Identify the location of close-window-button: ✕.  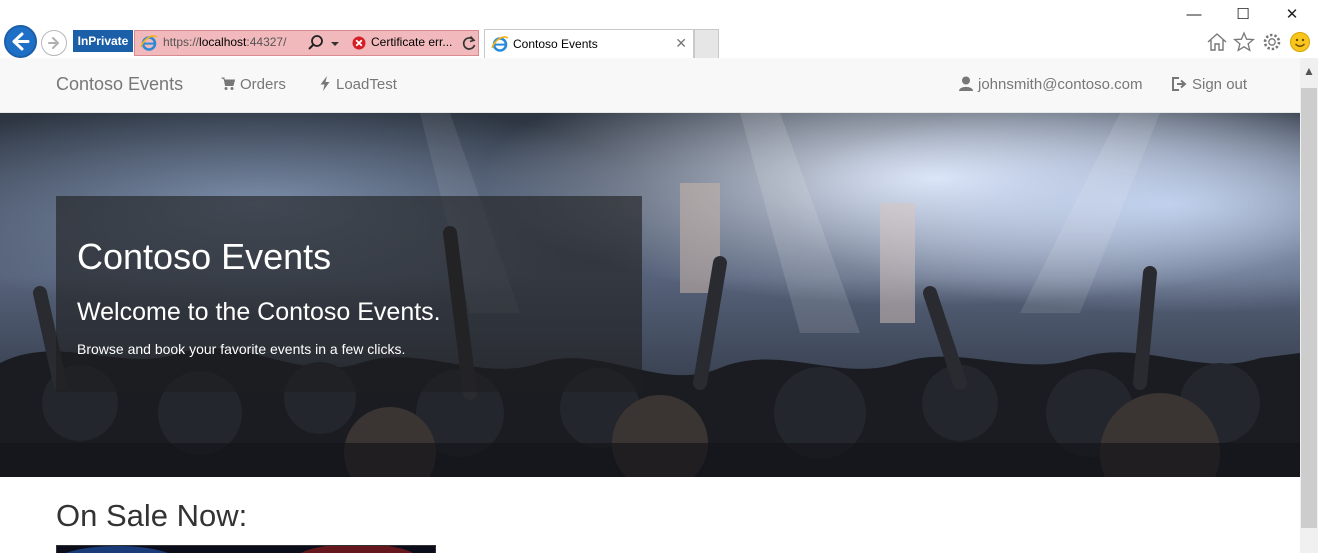
(1292, 15).